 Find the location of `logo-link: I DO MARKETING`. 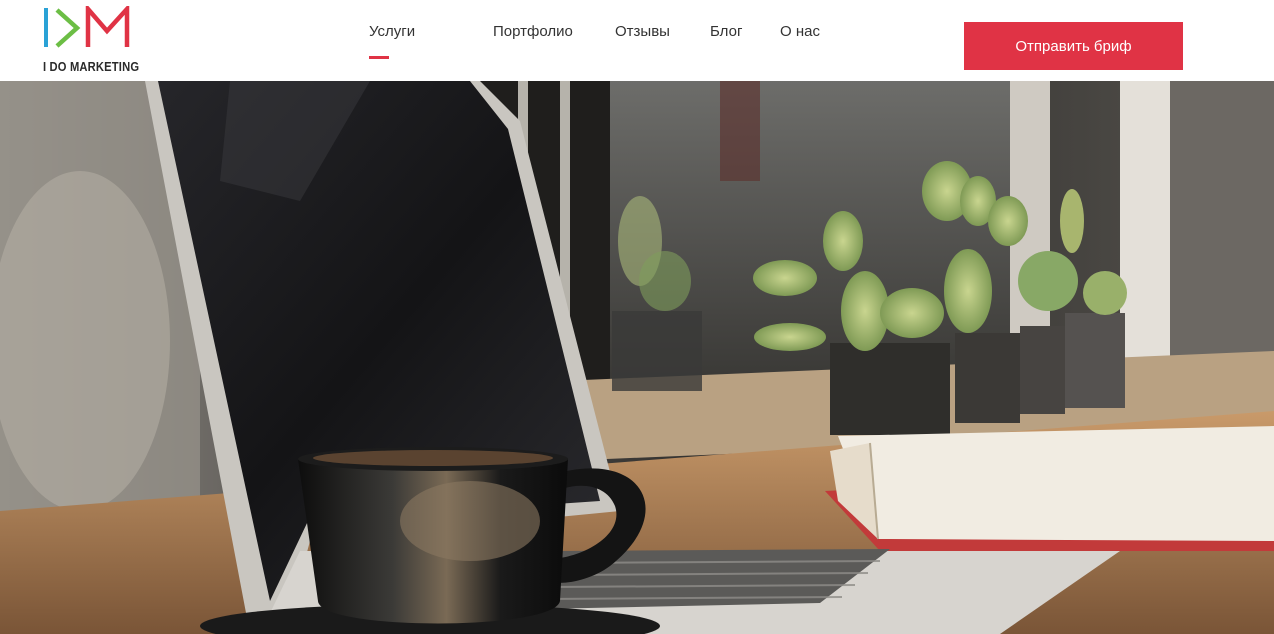

logo-link: I DO MARKETING is located at coordinates (90, 41).